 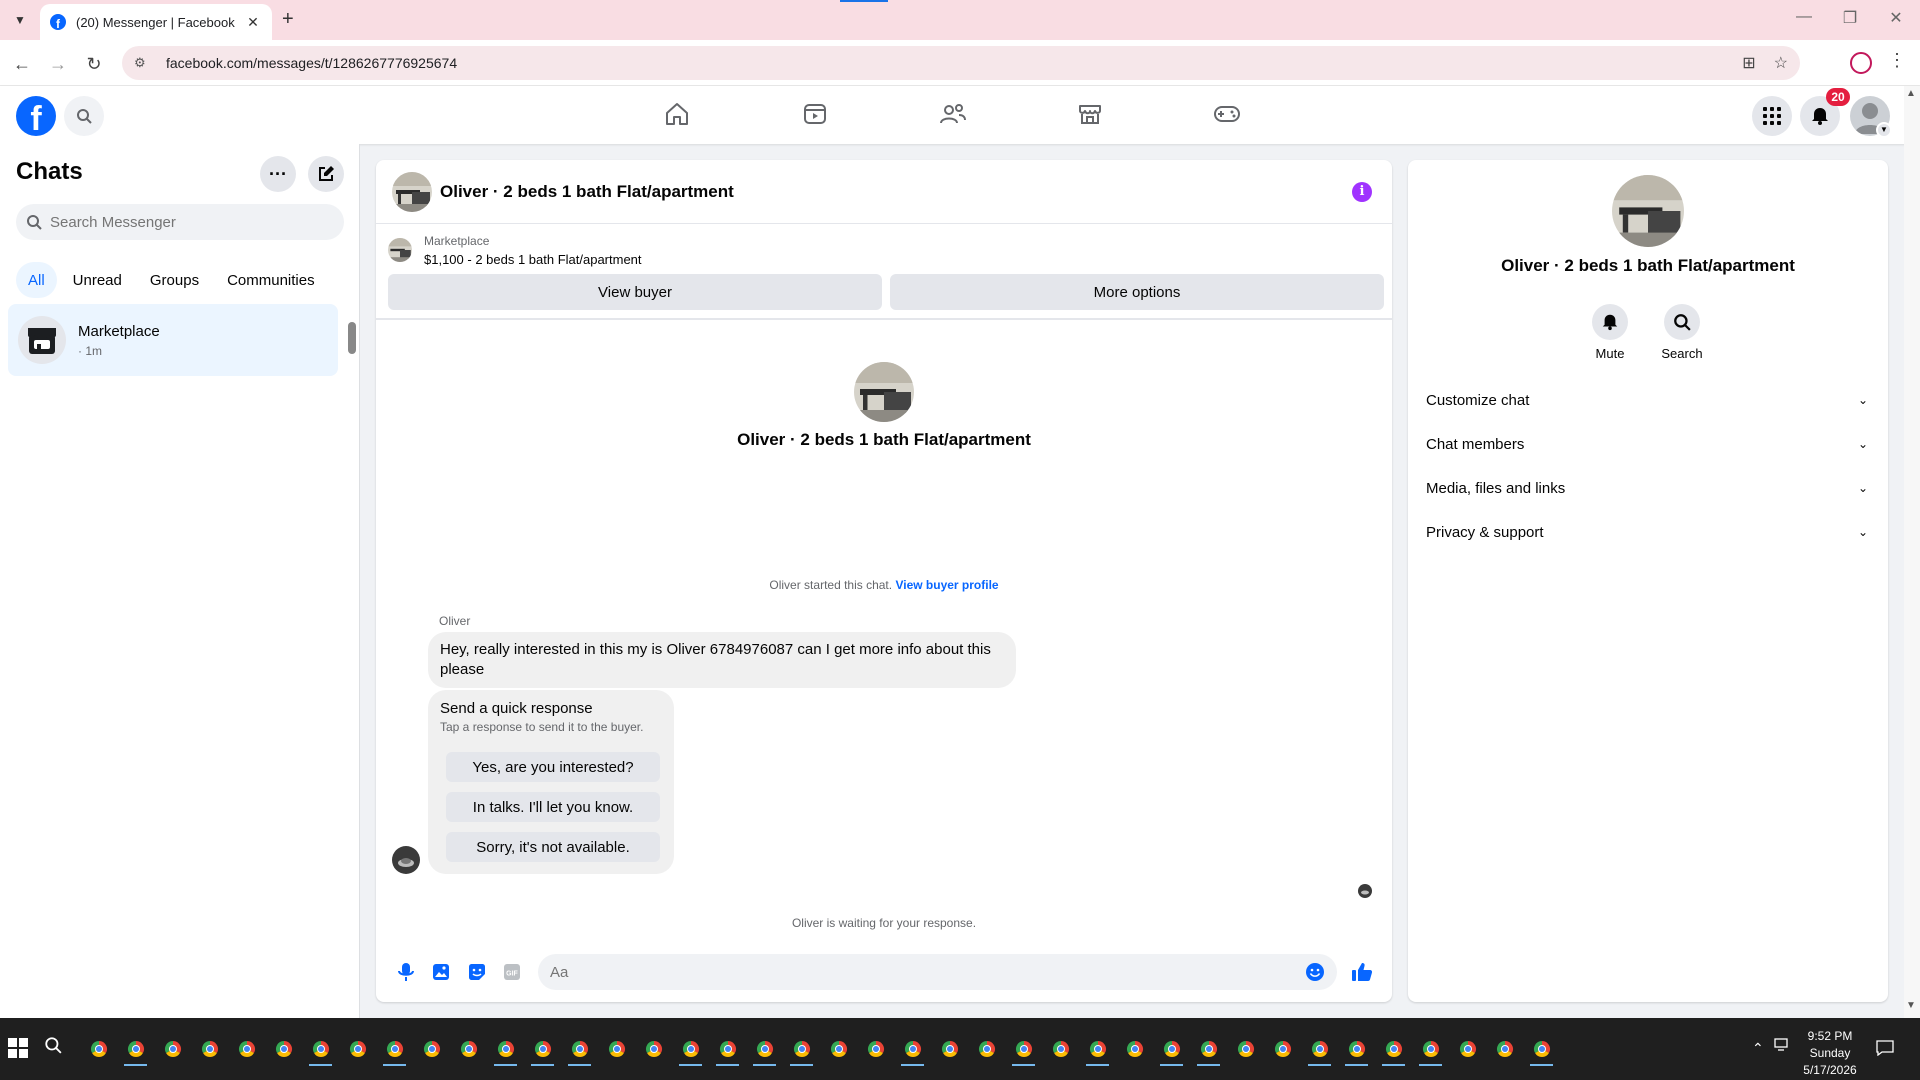 What do you see at coordinates (1362, 192) in the screenshot?
I see `conversation-info-icon: i` at bounding box center [1362, 192].